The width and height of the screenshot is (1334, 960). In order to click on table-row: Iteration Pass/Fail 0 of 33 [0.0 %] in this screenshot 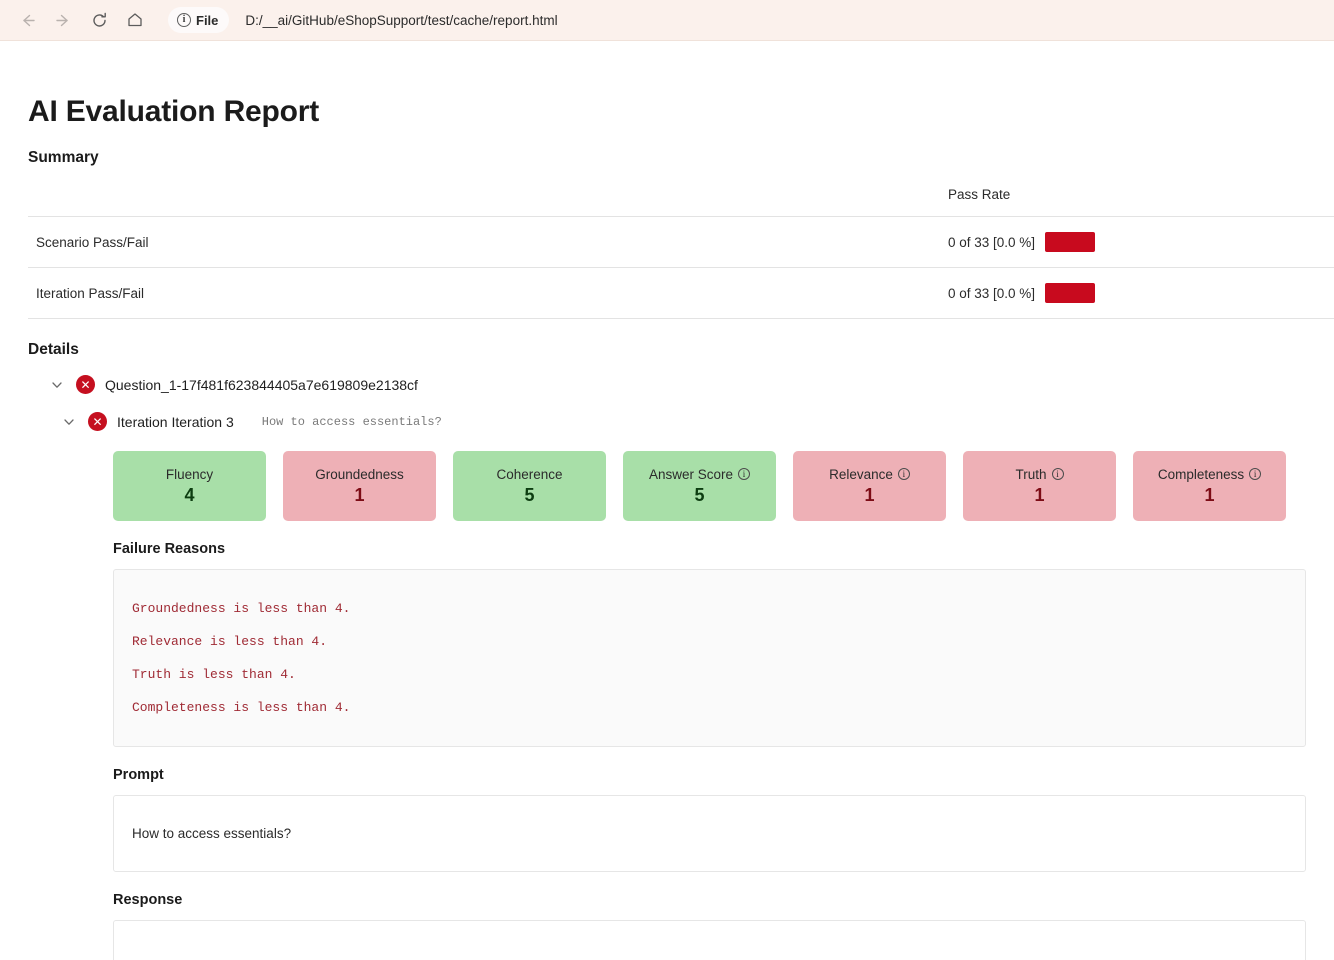, I will do `click(681, 293)`.